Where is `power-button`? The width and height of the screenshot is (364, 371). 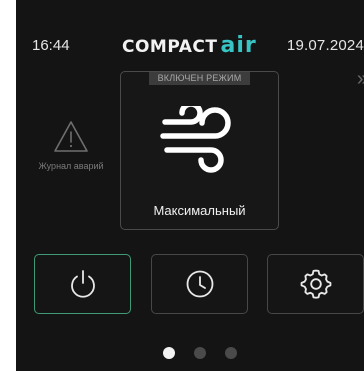 power-button is located at coordinates (82, 284).